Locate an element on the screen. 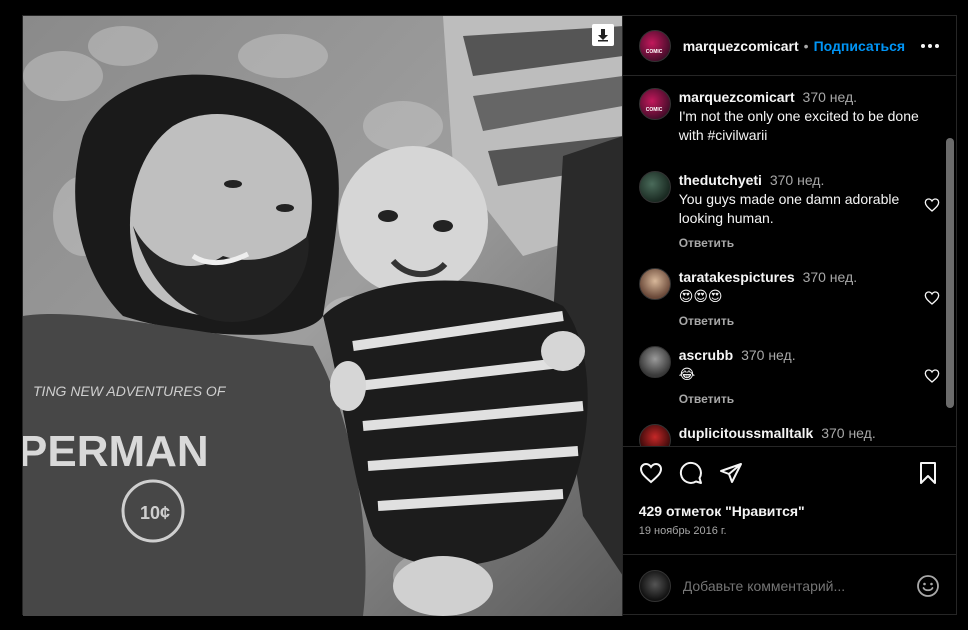 The image size is (968, 630). commenter-username: ascrubb is located at coordinates (706, 355).